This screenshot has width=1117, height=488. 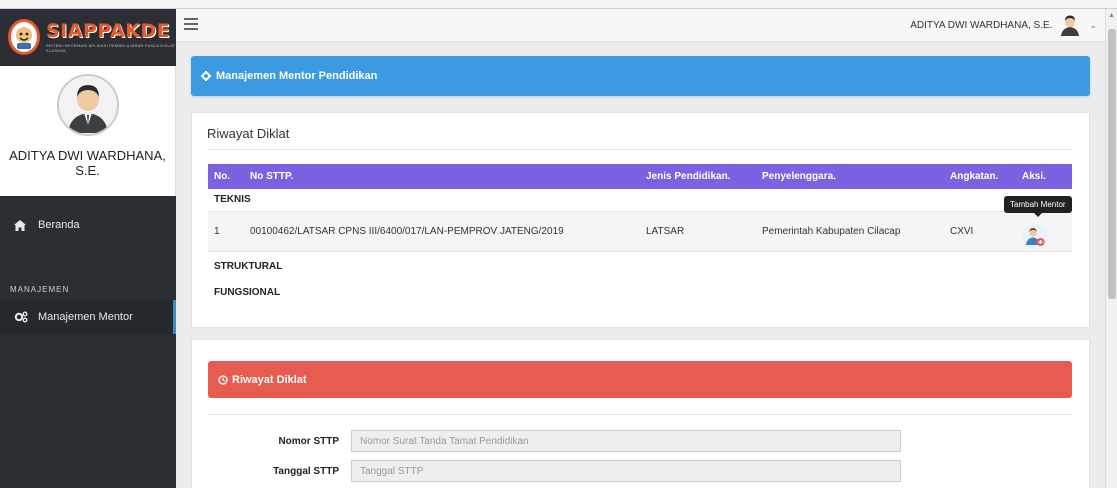 What do you see at coordinates (1038, 206) in the screenshot?
I see `tooltip: Tambah Mentor` at bounding box center [1038, 206].